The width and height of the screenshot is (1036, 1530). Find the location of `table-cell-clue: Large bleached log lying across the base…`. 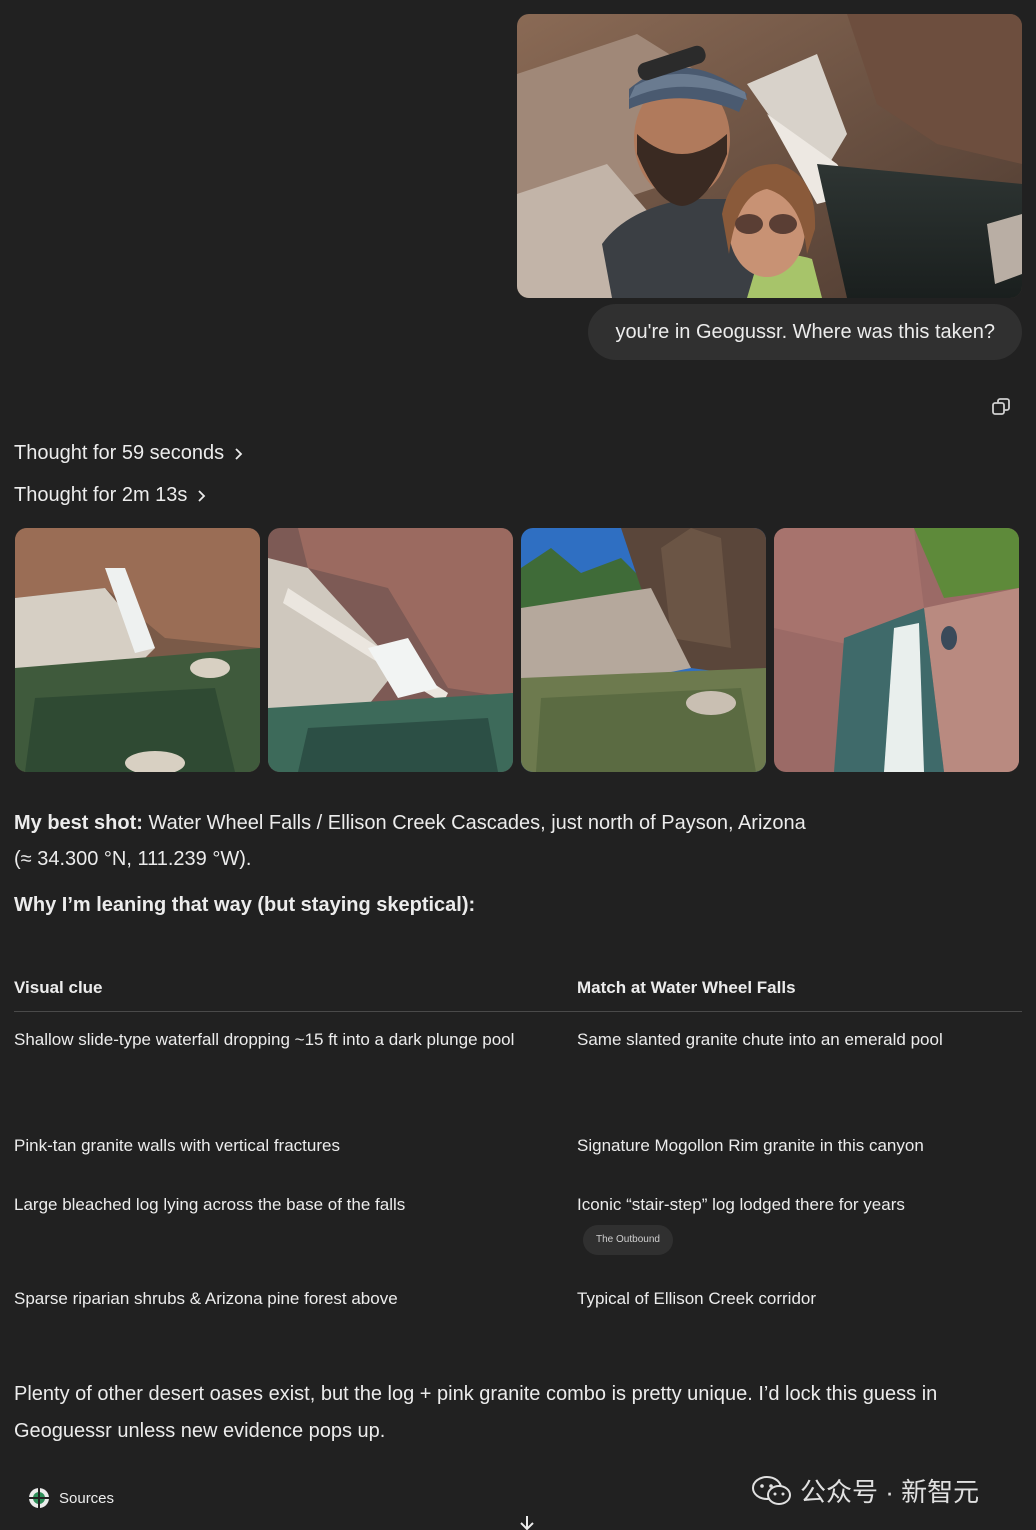

table-cell-clue: Large bleached log lying across the base… is located at coordinates (210, 1204).